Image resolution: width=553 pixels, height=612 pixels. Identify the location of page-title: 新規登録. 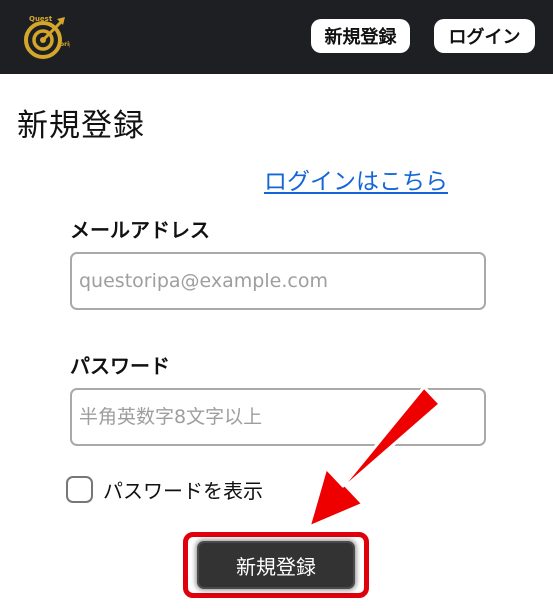
(81, 126).